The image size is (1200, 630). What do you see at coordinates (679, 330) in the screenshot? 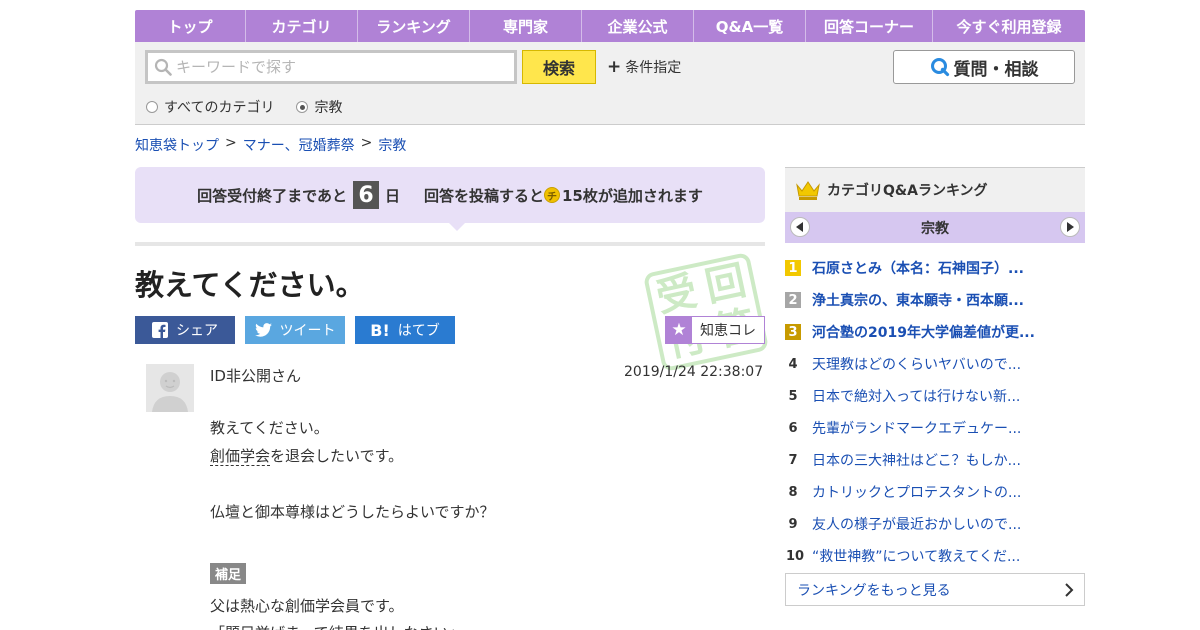
I see `star-icon: ★` at bounding box center [679, 330].